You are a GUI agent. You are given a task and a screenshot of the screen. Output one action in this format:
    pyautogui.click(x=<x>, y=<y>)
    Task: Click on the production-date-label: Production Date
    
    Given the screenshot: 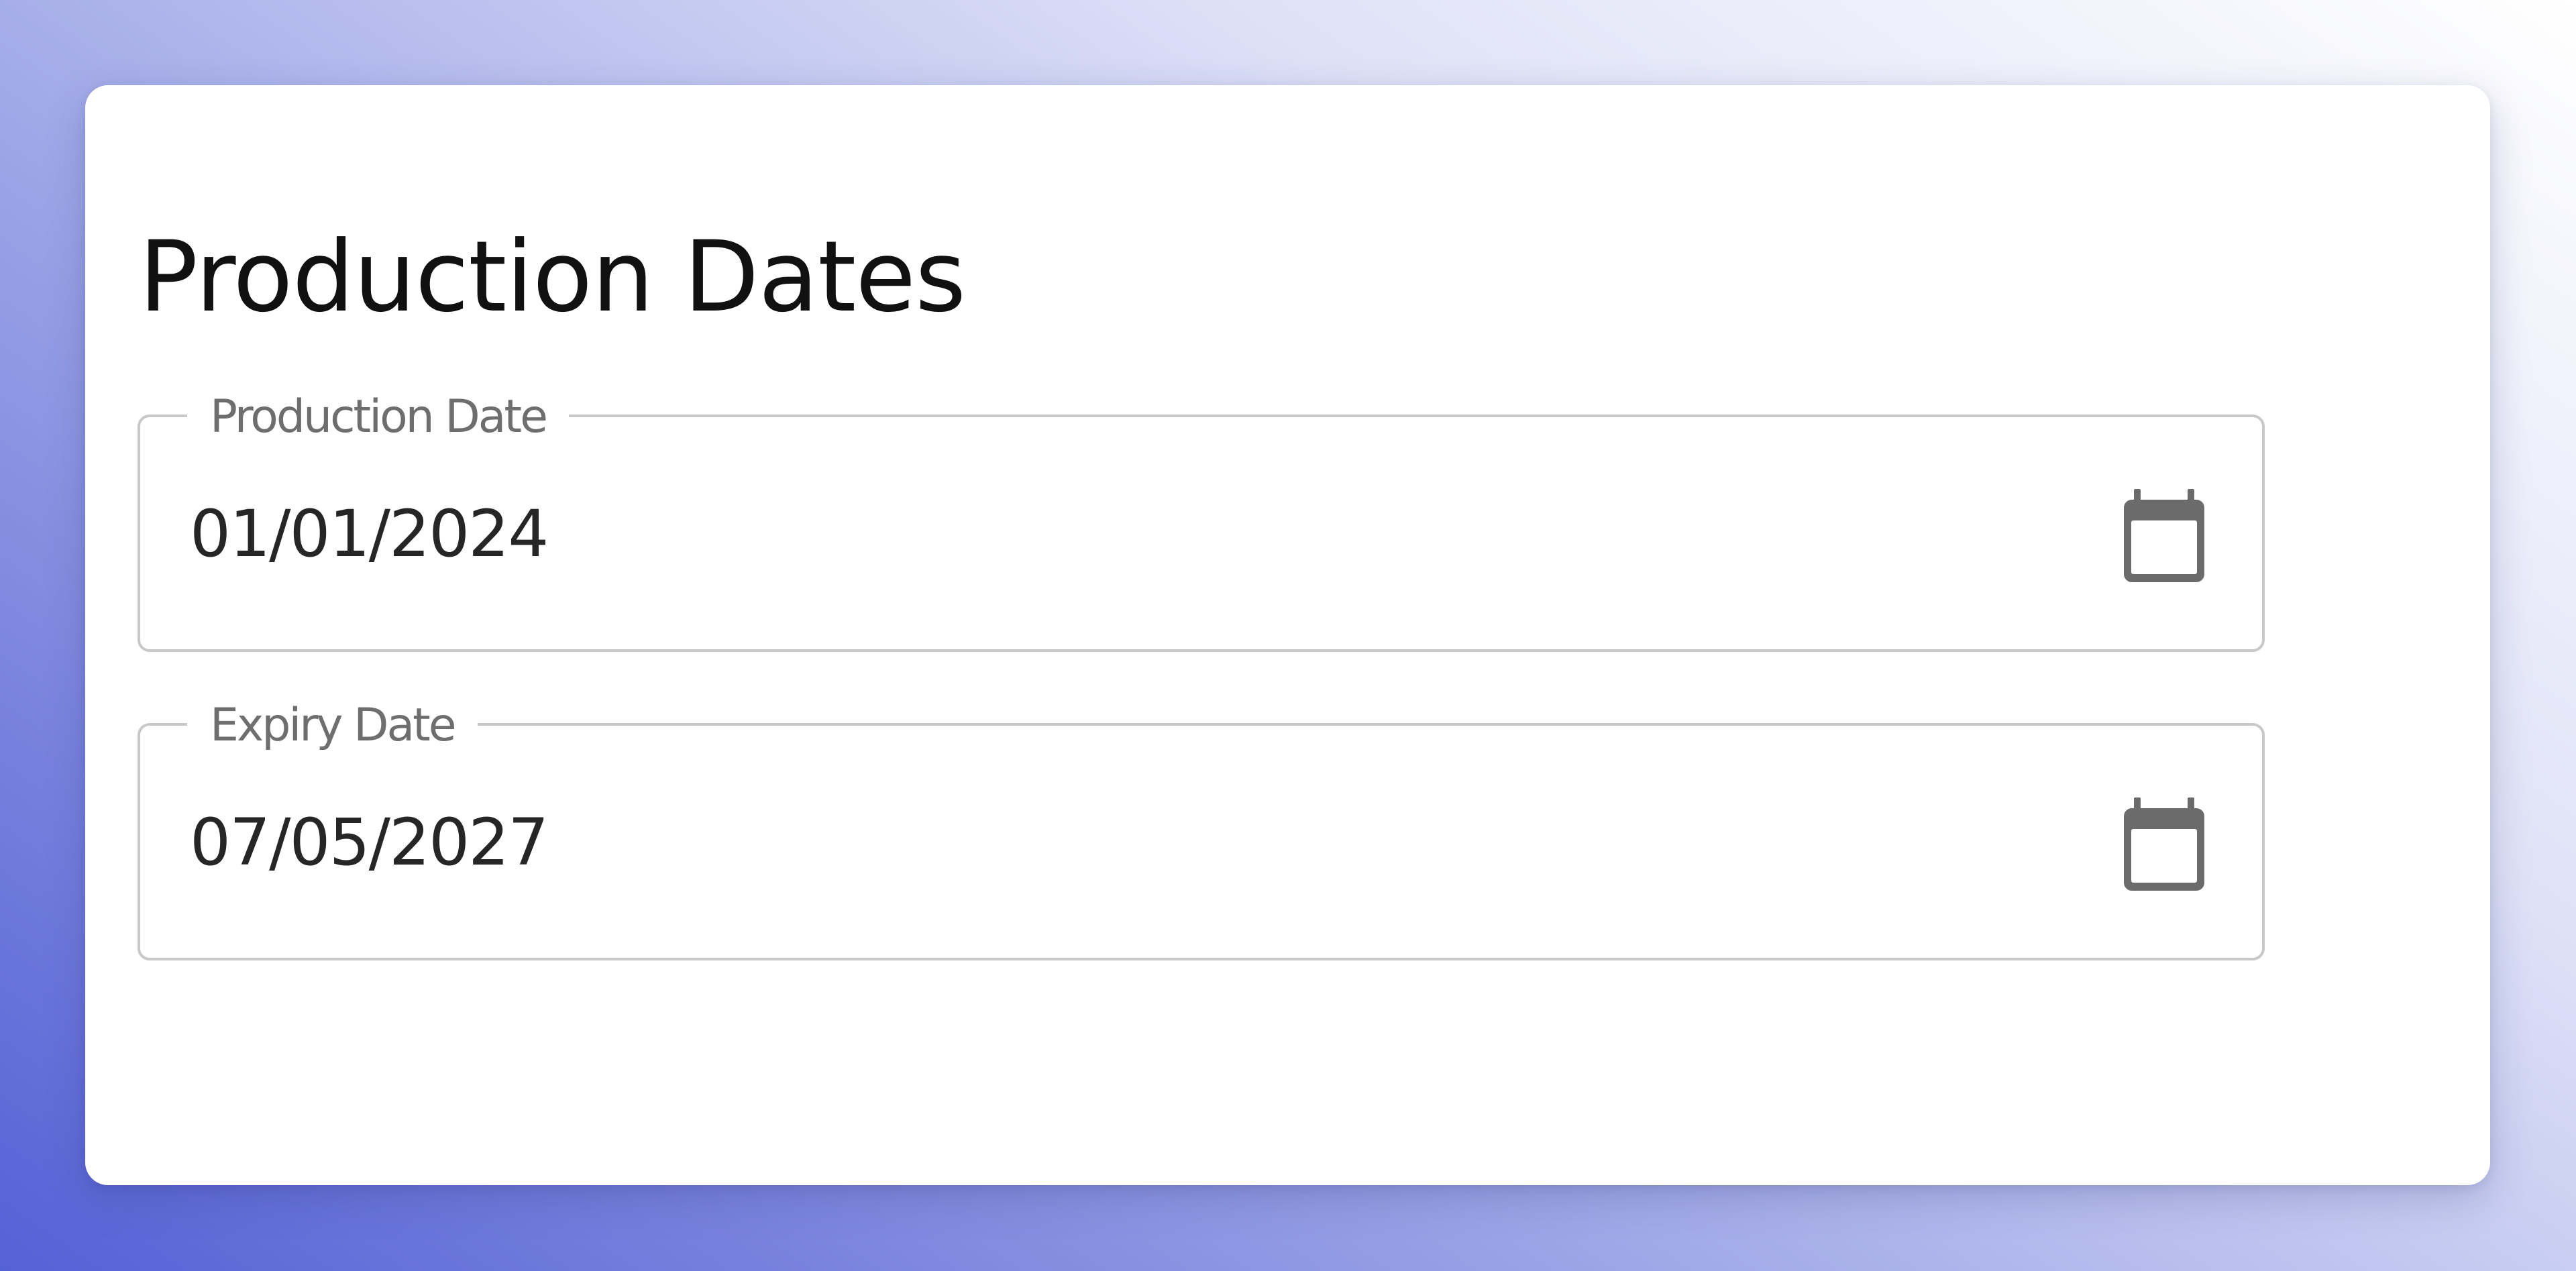 What is the action you would take?
    pyautogui.click(x=378, y=417)
    